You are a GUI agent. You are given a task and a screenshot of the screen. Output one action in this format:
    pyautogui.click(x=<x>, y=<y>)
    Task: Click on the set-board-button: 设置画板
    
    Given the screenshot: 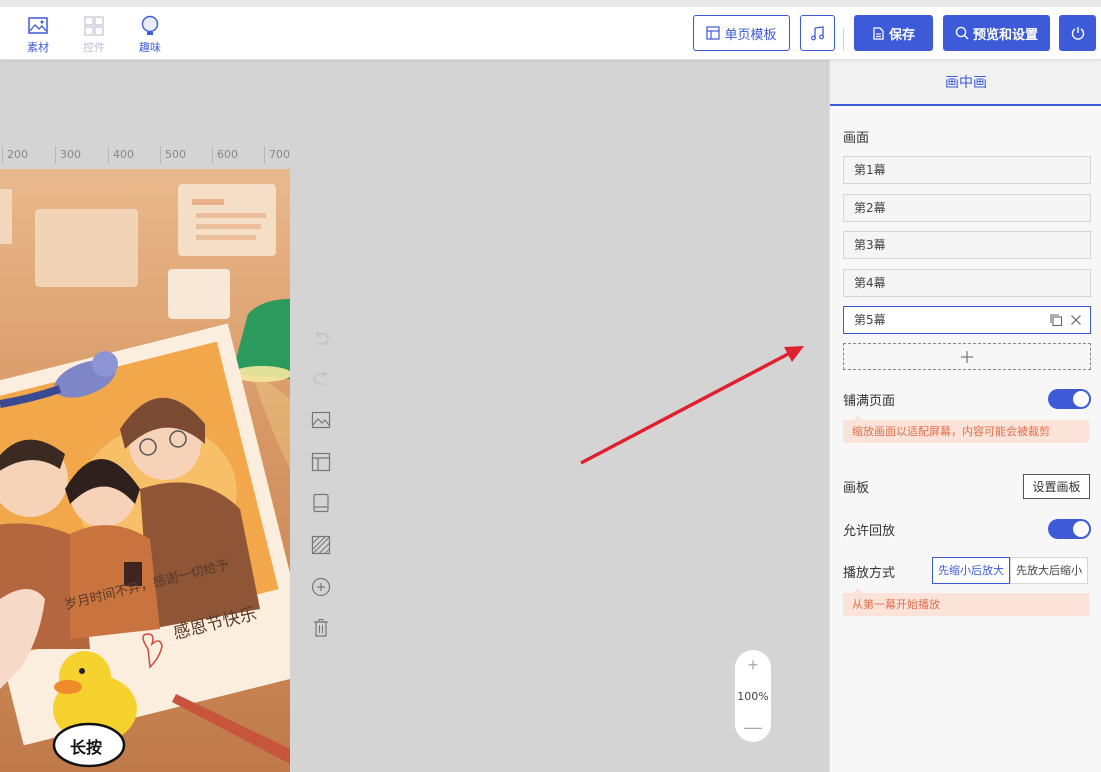 What is the action you would take?
    pyautogui.click(x=1056, y=486)
    